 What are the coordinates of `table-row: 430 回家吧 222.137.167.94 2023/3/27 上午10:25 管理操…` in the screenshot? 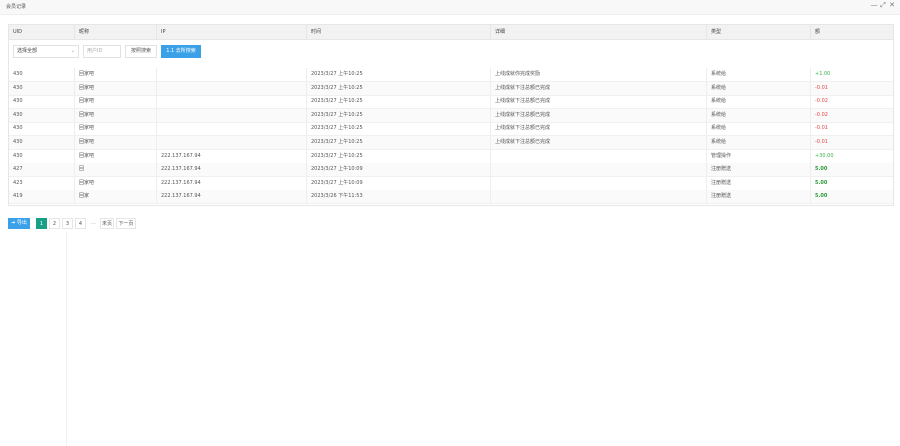 It's located at (451, 156).